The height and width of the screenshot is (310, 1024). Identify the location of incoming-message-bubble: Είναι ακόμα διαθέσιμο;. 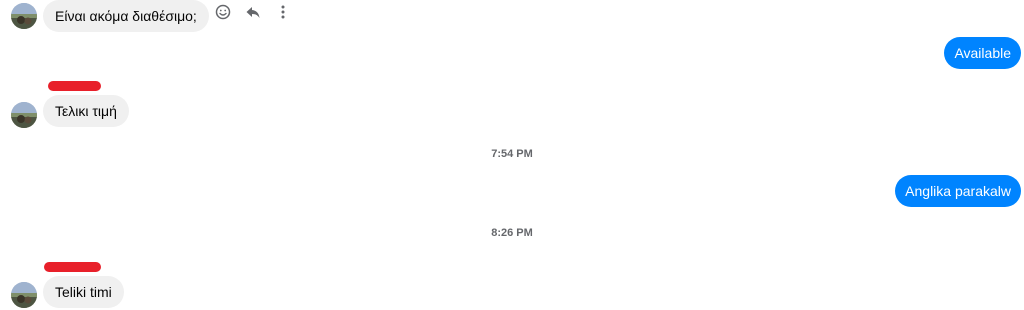
(126, 16).